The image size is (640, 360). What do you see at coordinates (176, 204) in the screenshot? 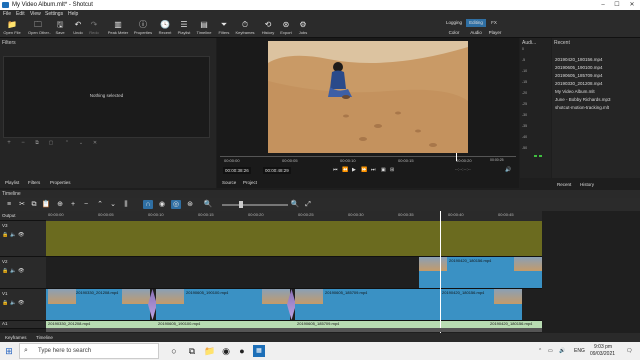
I see `ripple-icon: ◎` at bounding box center [176, 204].